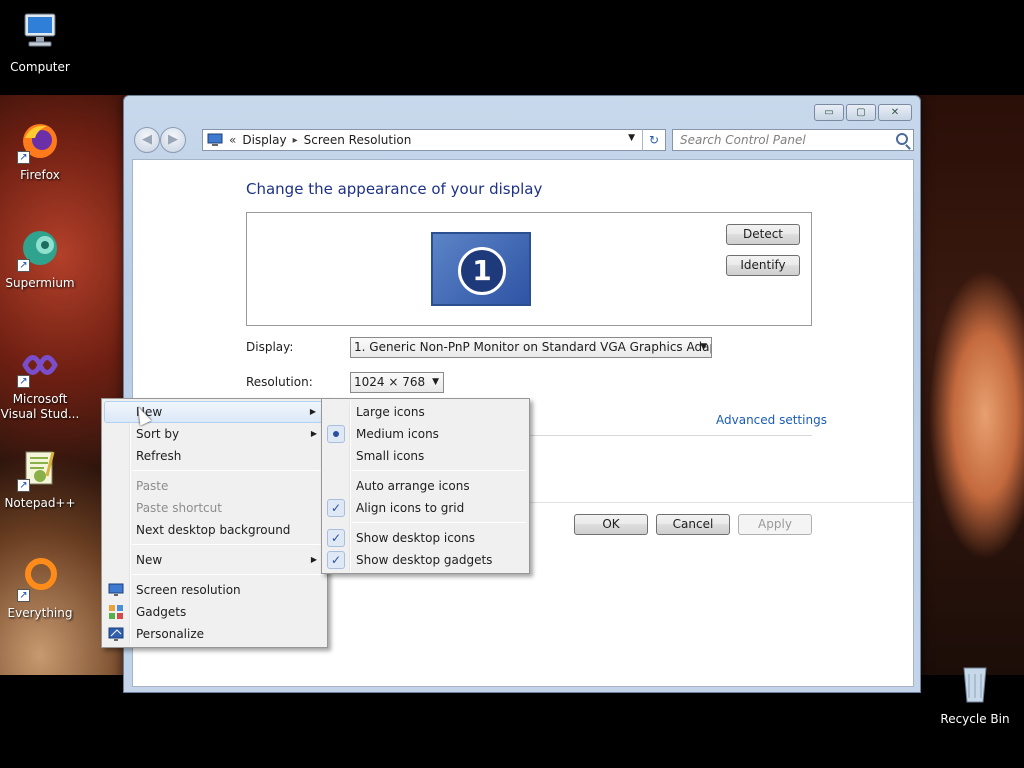 The height and width of the screenshot is (768, 1024). What do you see at coordinates (481, 269) in the screenshot?
I see `monitor-1-thumbnail: 1` at bounding box center [481, 269].